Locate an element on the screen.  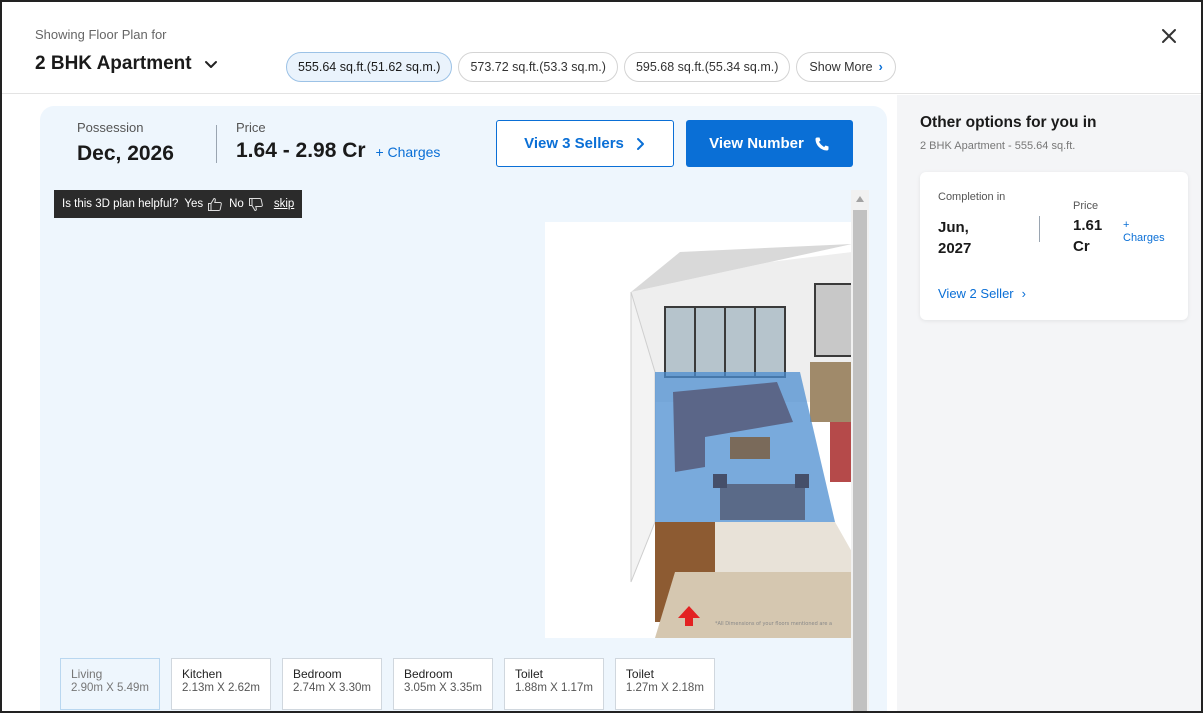
room-card-bedroom-2: Bedroom 3.05m X 3.35m is located at coordinates (442, 684).